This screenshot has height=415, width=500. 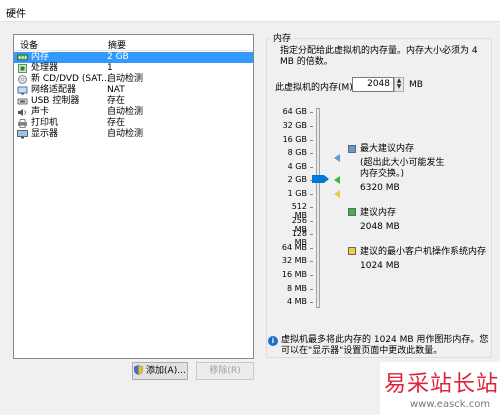 What do you see at coordinates (297, 152) in the screenshot?
I see `tick-label: 8 GB` at bounding box center [297, 152].